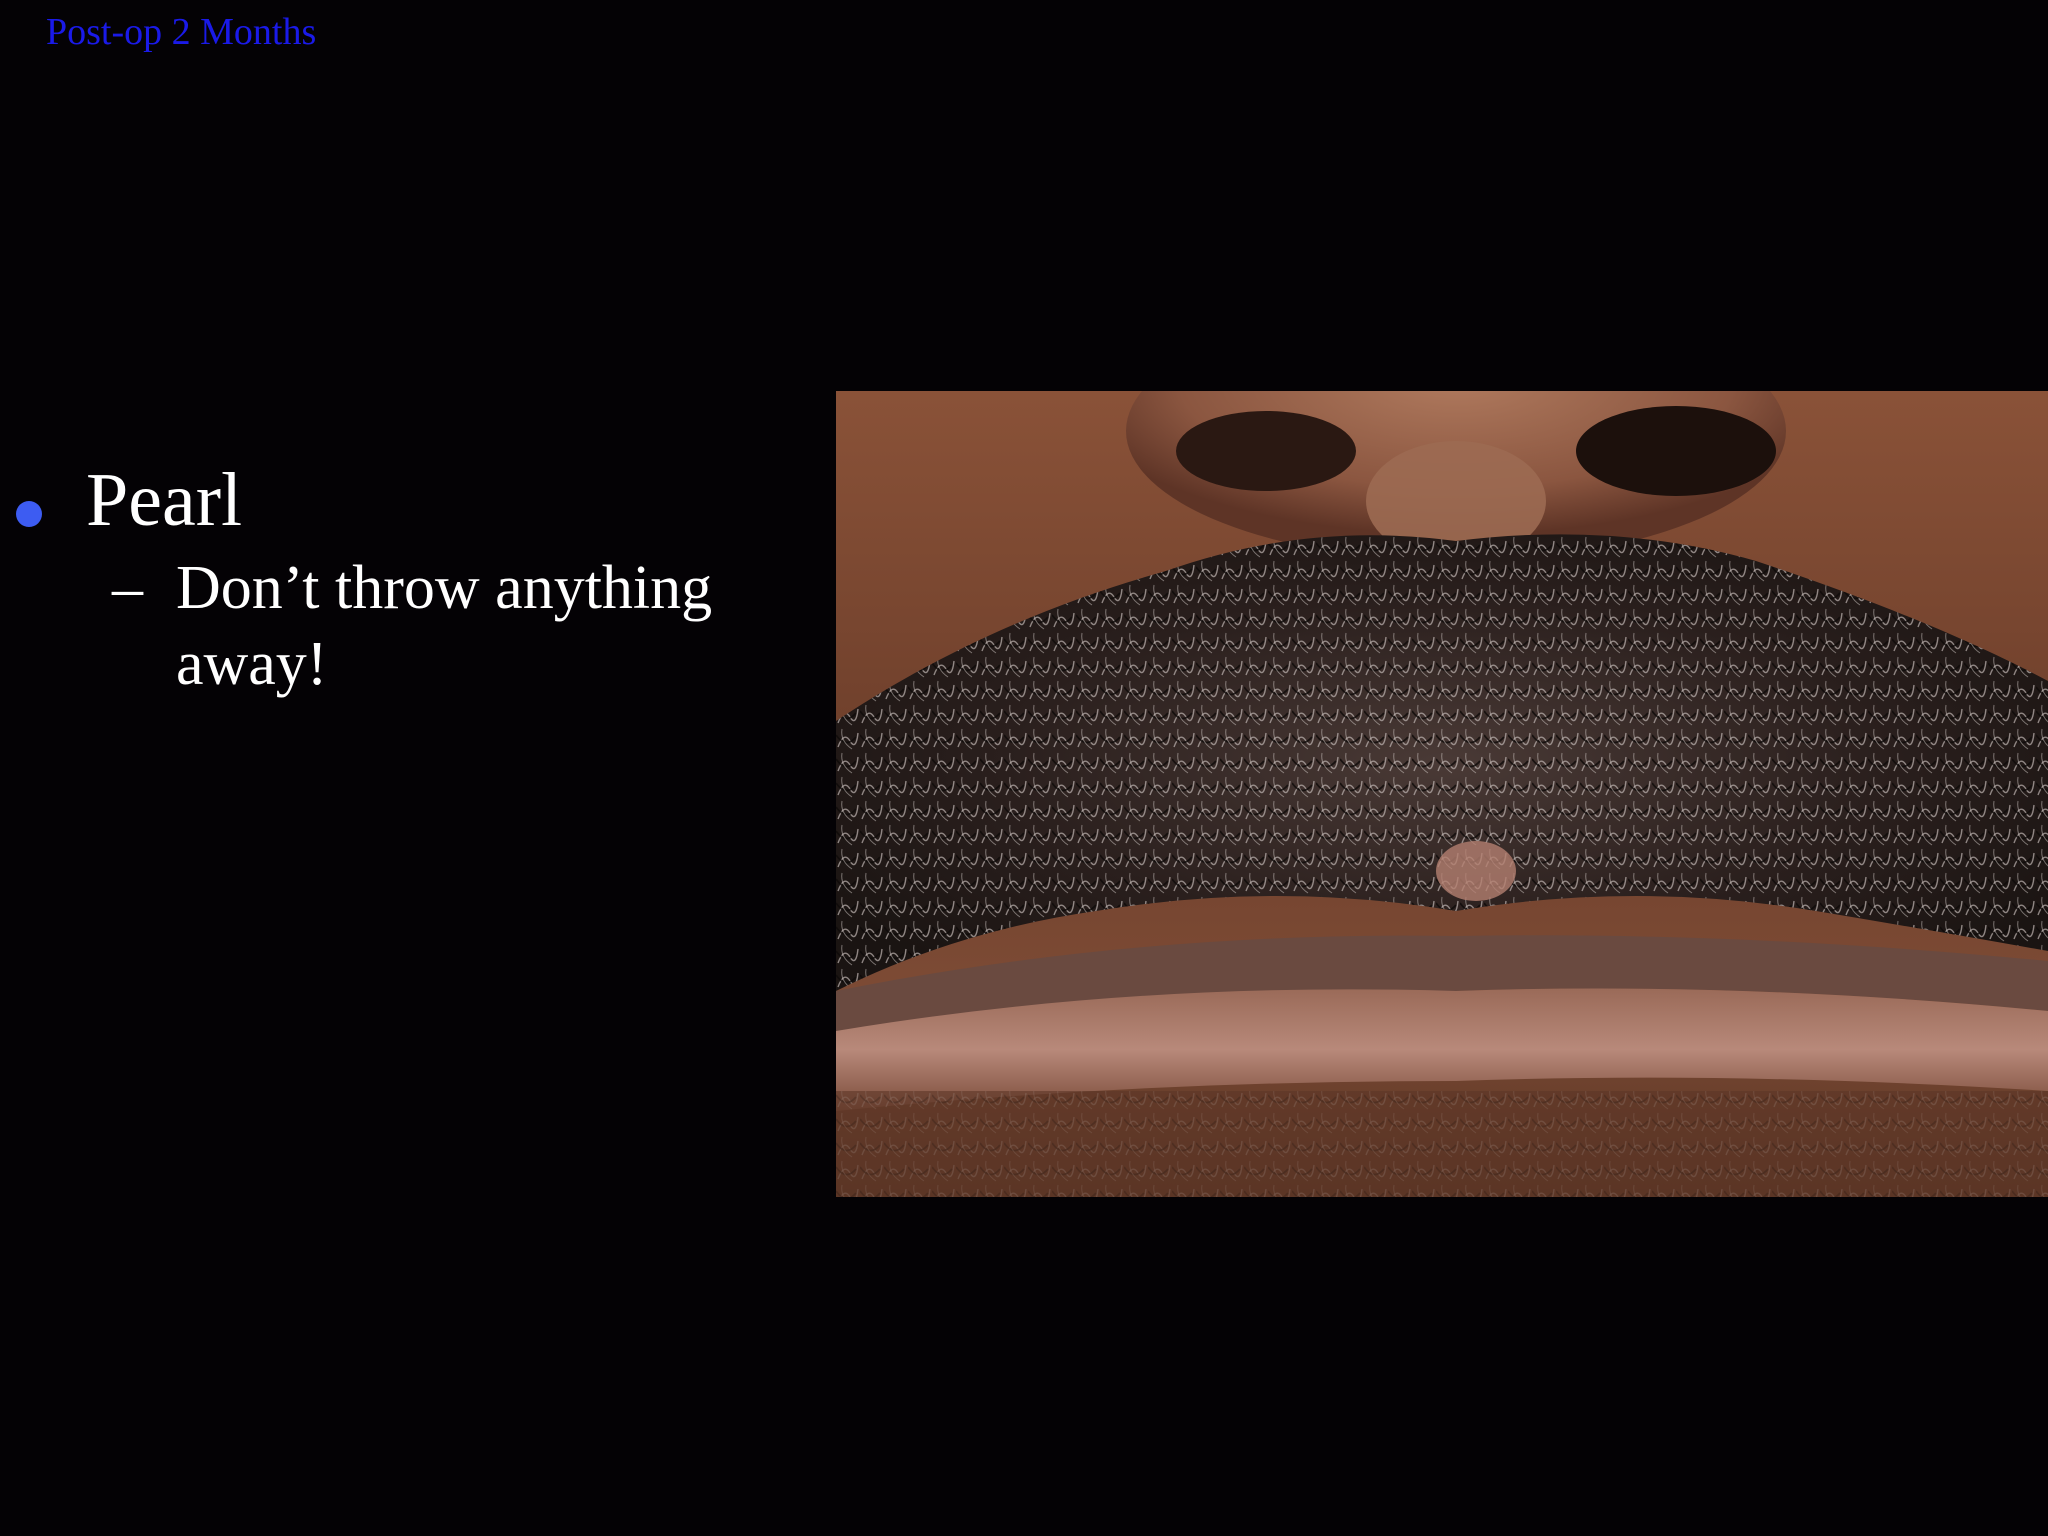  What do you see at coordinates (29, 514) in the screenshot?
I see `bullet-dot-icon` at bounding box center [29, 514].